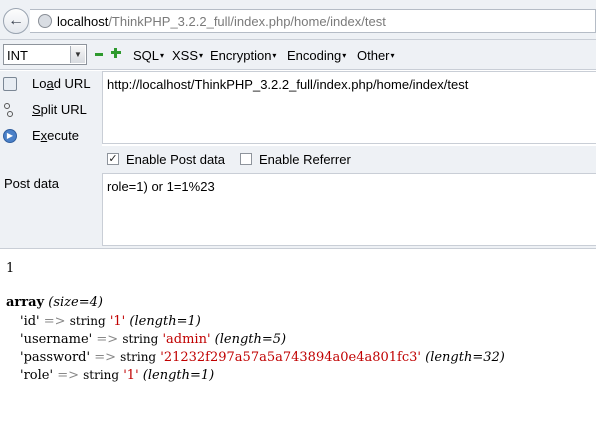 The image size is (596, 424). Describe the element at coordinates (45, 21) in the screenshot. I see `globe-icon` at that location.